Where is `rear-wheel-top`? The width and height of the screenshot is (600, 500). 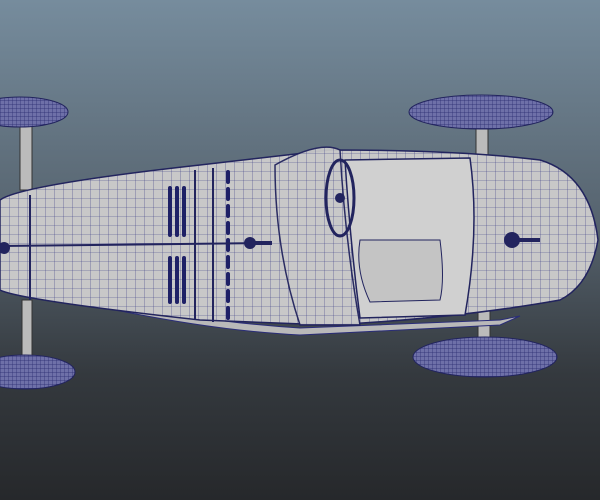 rear-wheel-top is located at coordinates (34, 143).